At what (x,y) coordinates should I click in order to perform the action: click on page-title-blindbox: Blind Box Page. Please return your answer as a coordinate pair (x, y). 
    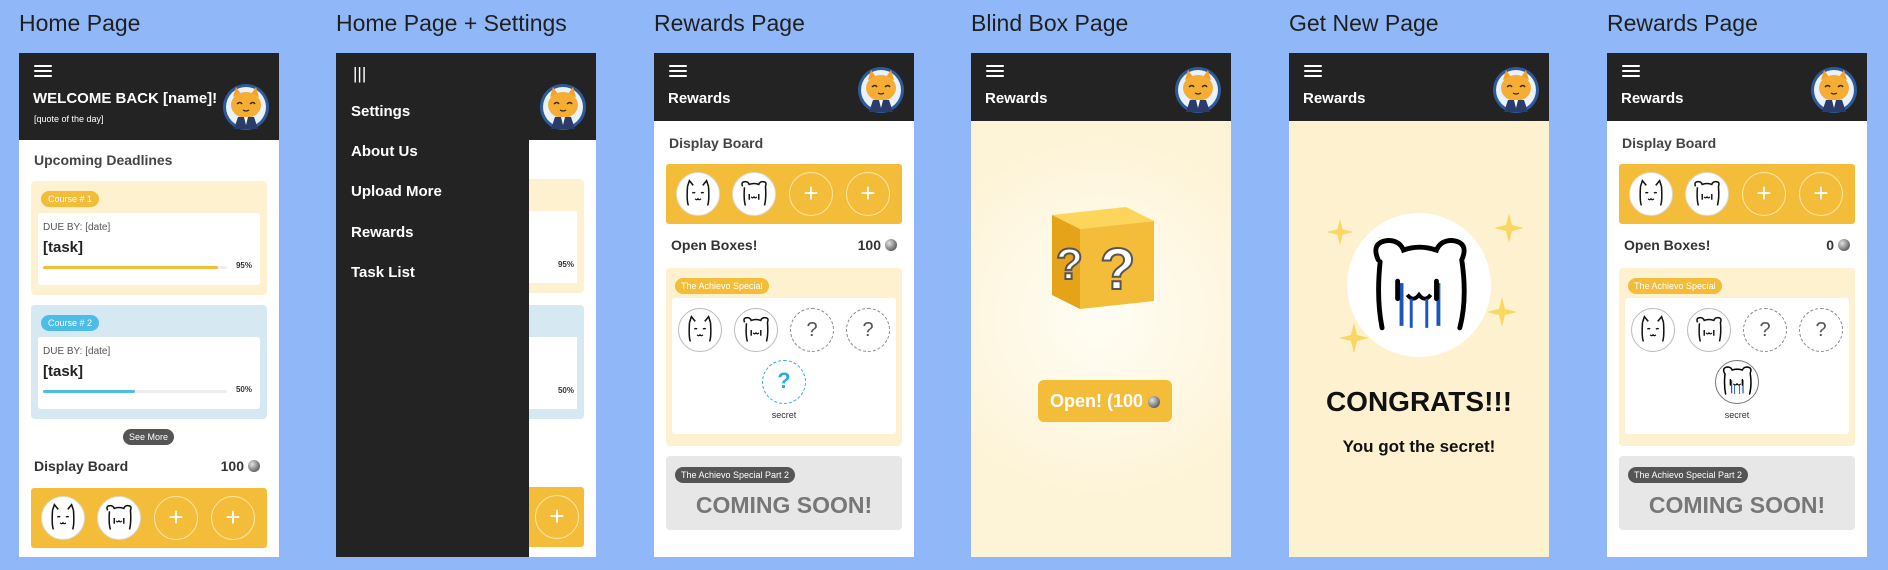
    Looking at the image, I should click on (1050, 23).